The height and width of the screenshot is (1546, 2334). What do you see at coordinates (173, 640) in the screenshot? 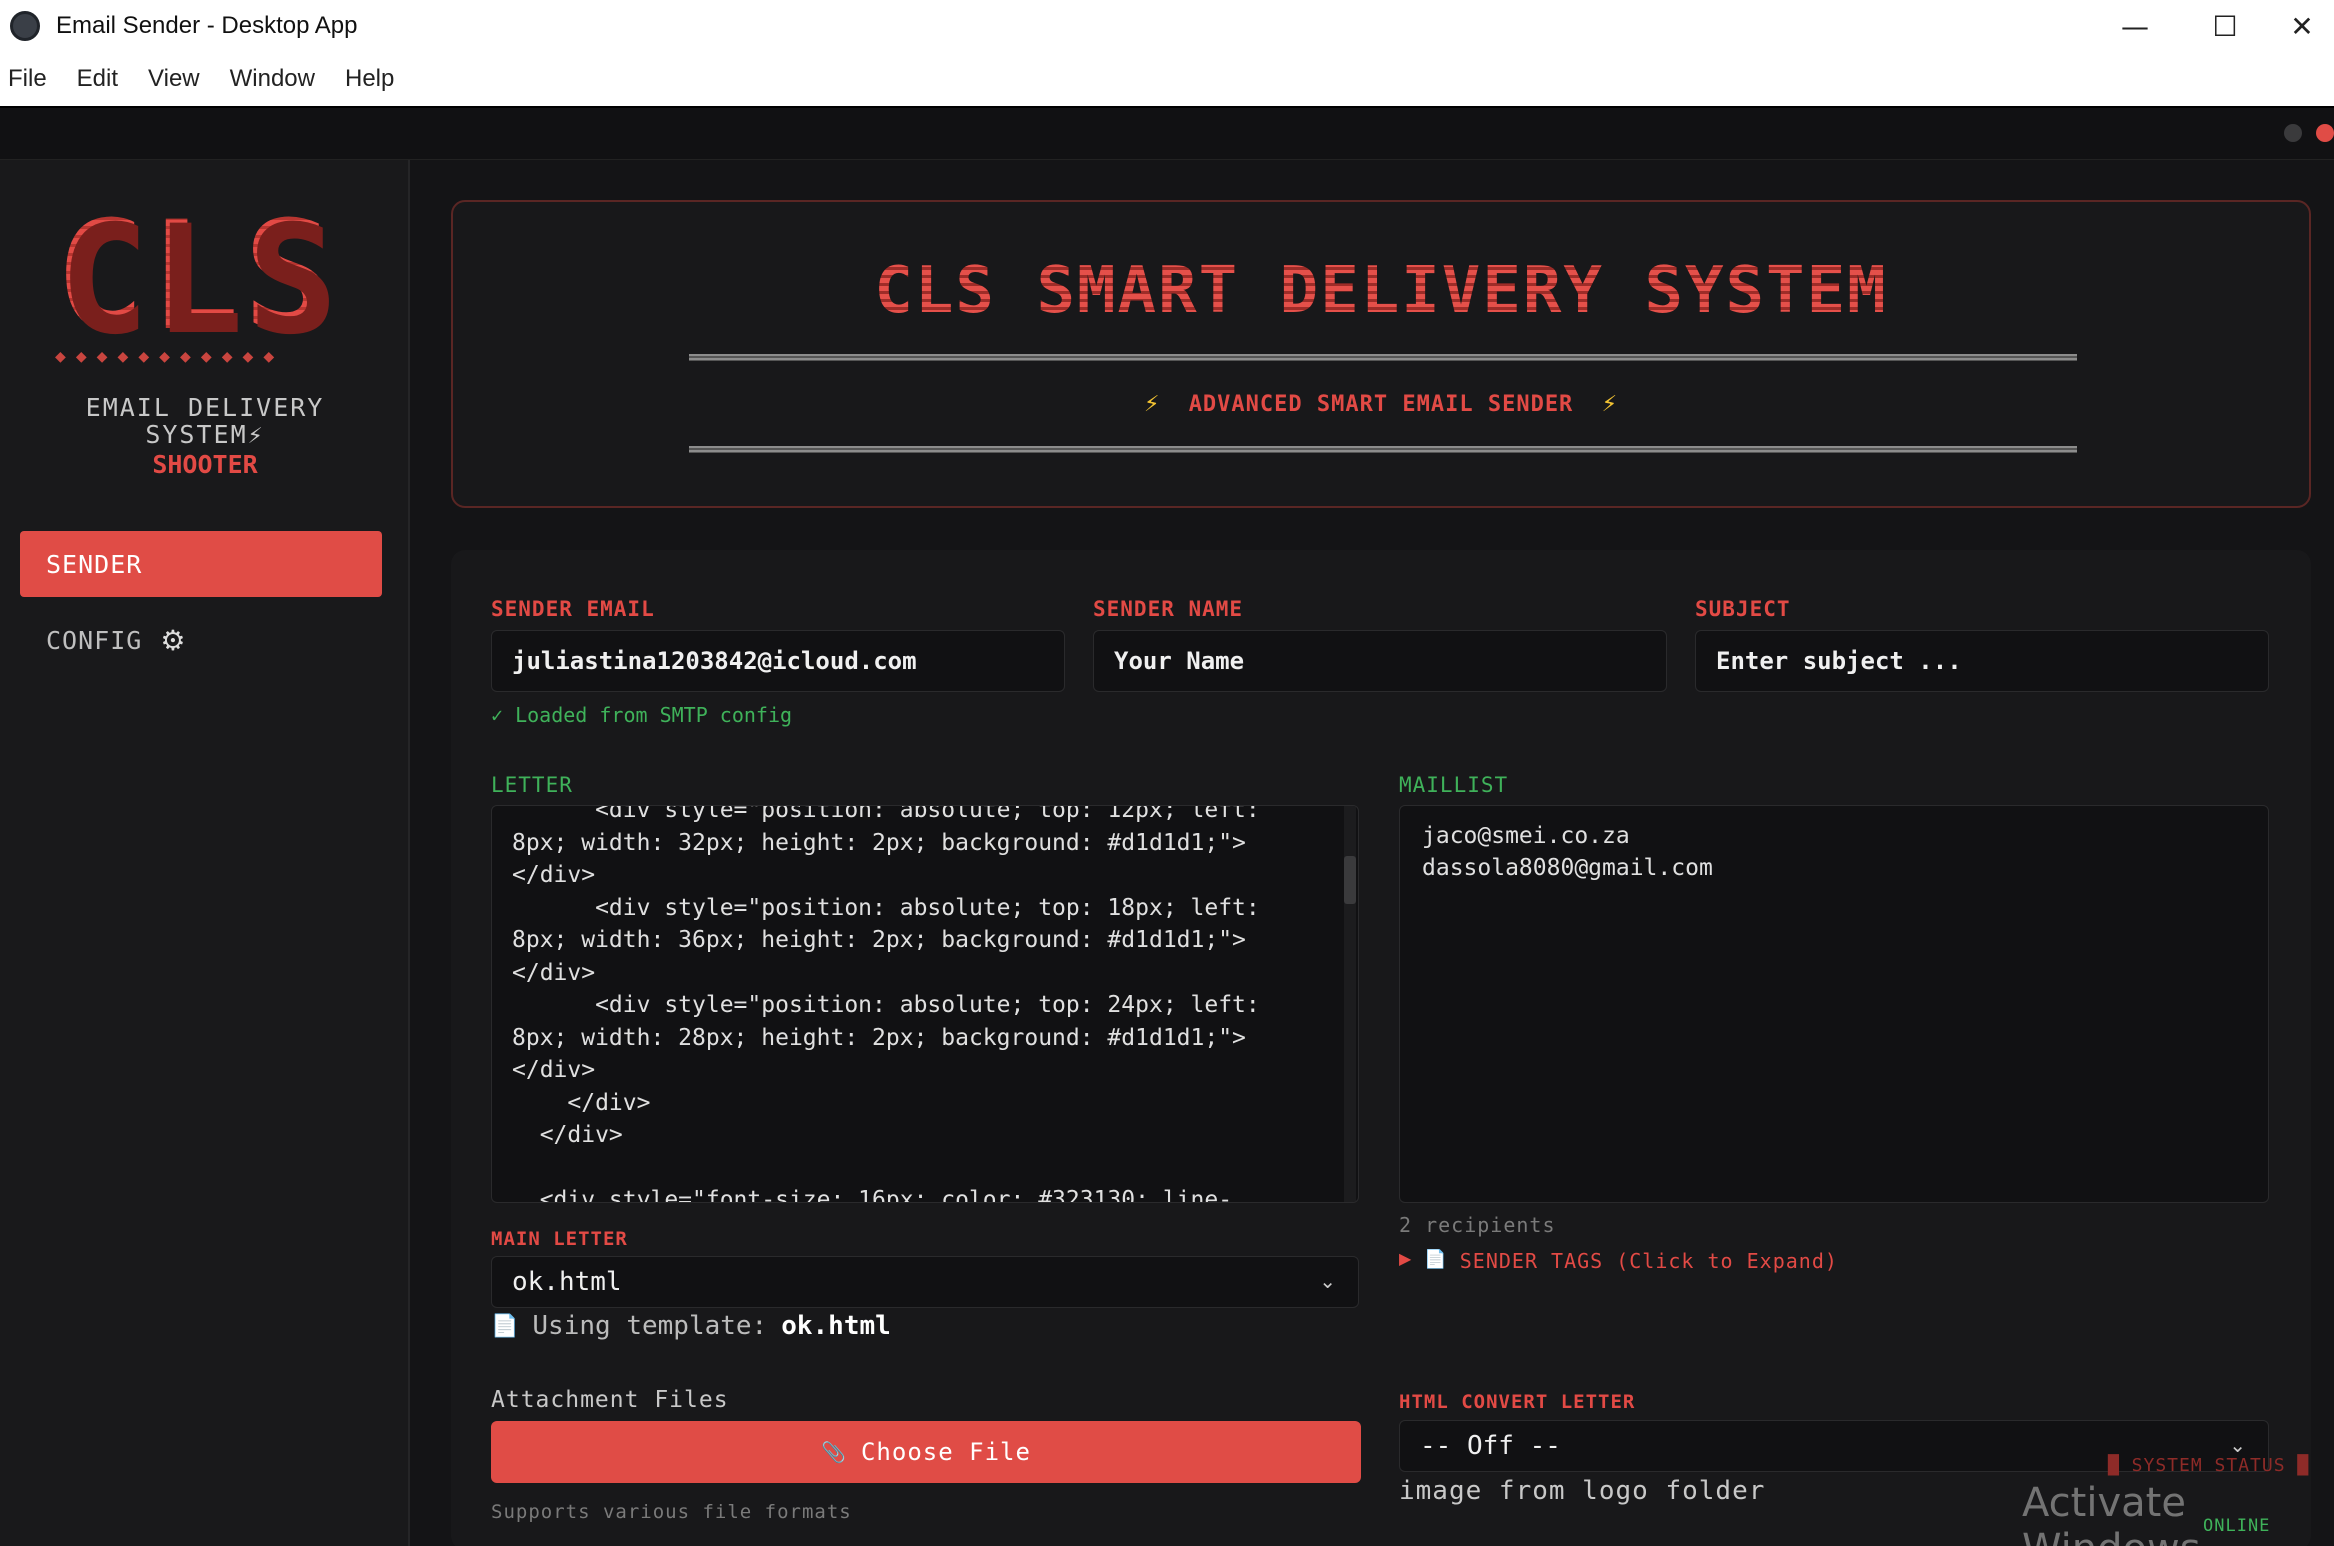
I see `gear-icon: ⚙` at bounding box center [173, 640].